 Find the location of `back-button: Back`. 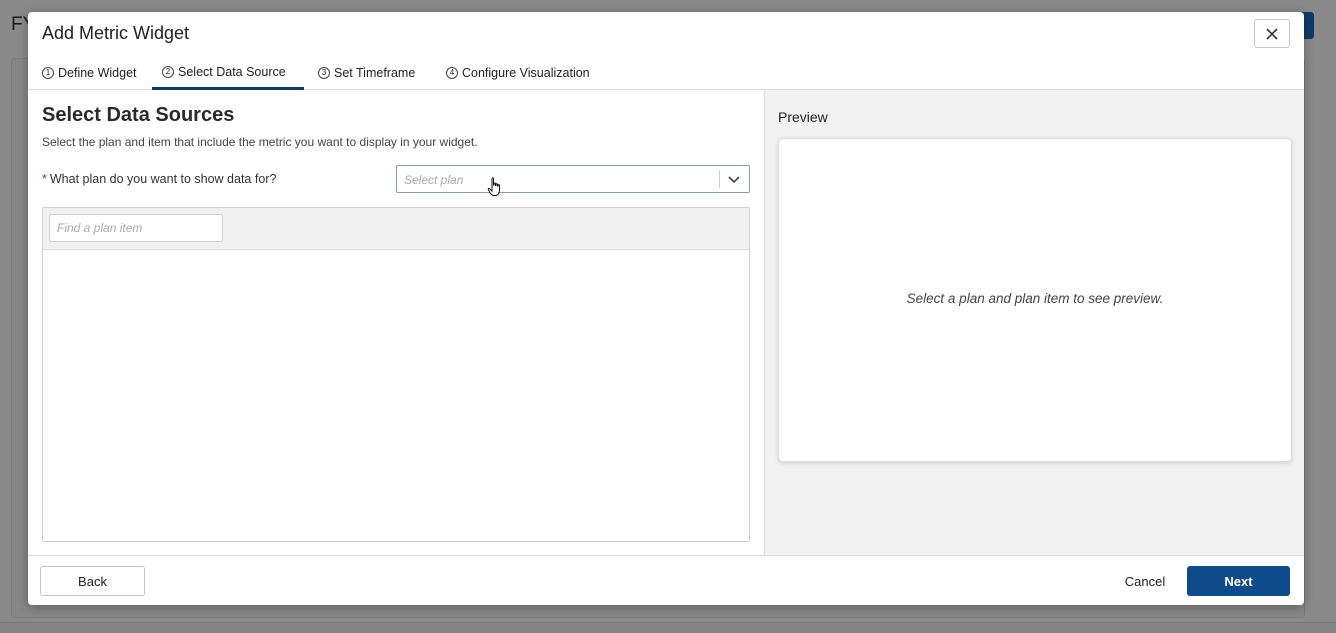

back-button: Back is located at coordinates (92, 581).